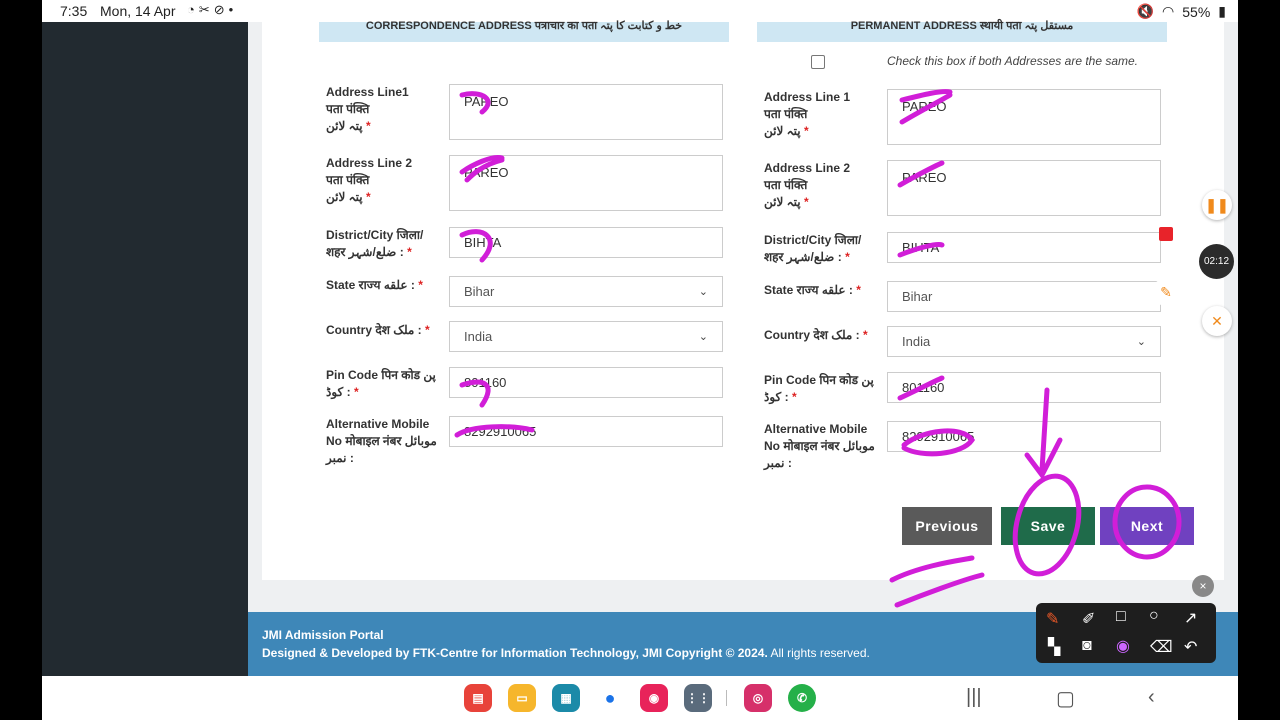 This screenshot has height=720, width=1280. What do you see at coordinates (1052, 619) in the screenshot?
I see `pen-icon: ✎` at bounding box center [1052, 619].